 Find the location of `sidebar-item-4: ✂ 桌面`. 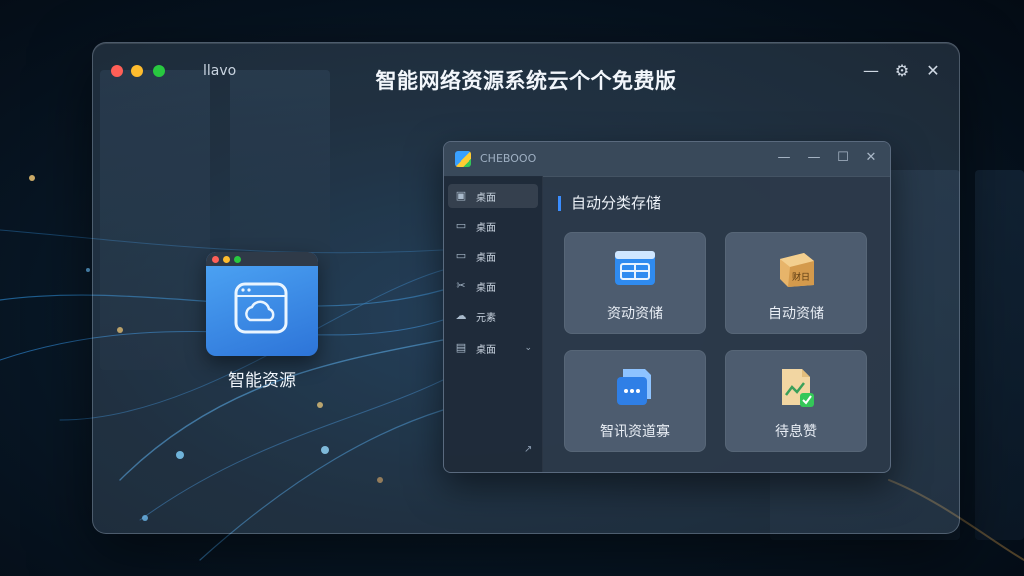

sidebar-item-4: ✂ 桌面 is located at coordinates (493, 286).